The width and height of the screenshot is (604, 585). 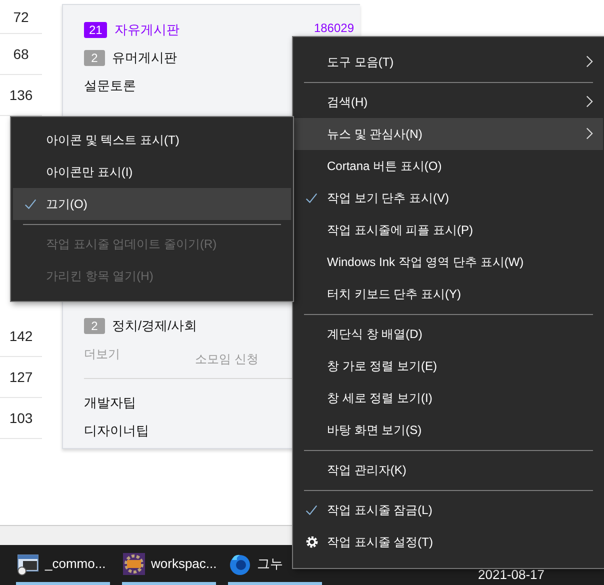 I want to click on menu-item: 검색(H), so click(x=448, y=102).